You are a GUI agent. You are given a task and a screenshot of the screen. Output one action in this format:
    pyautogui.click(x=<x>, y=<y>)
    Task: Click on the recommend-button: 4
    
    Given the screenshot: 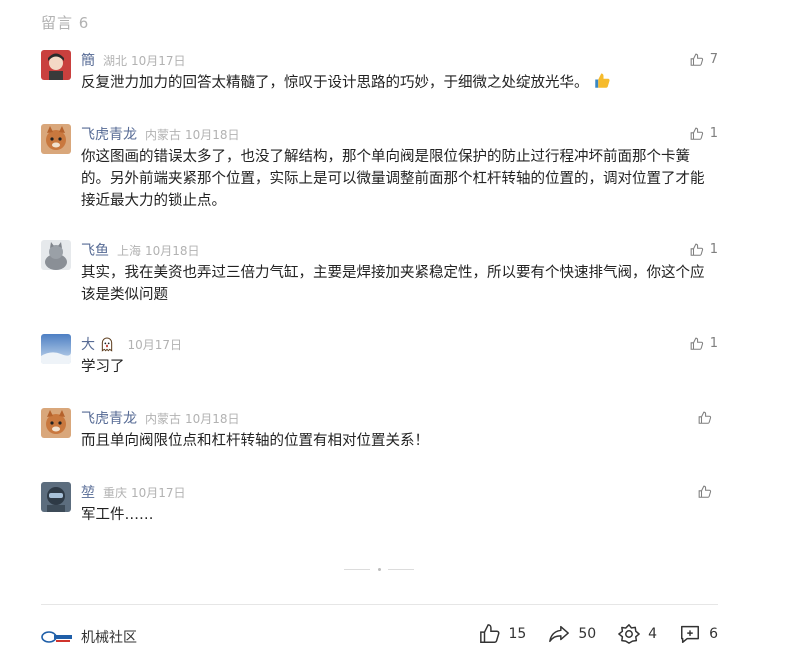 What is the action you would take?
    pyautogui.click(x=637, y=634)
    